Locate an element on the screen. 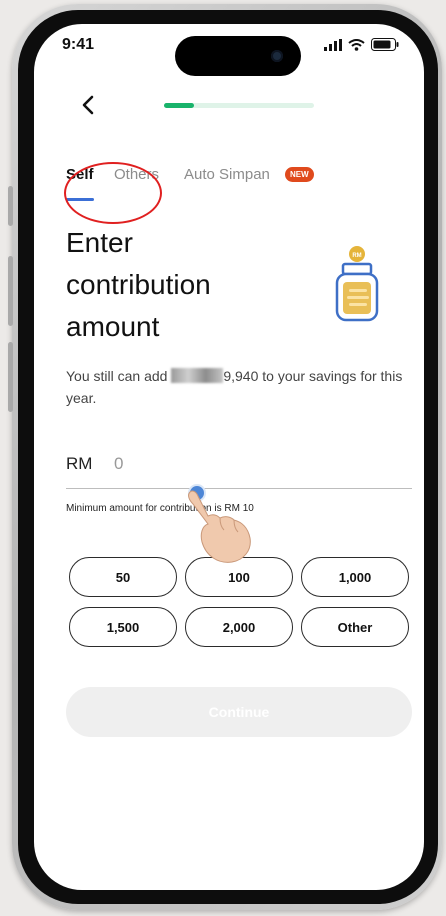 Image resolution: width=446 pixels, height=916 pixels. camera-icon is located at coordinates (277, 56).